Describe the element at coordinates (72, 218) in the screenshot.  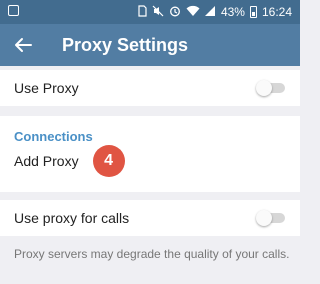
I see `use-proxy-calls-label: Use proxy for calls` at that location.